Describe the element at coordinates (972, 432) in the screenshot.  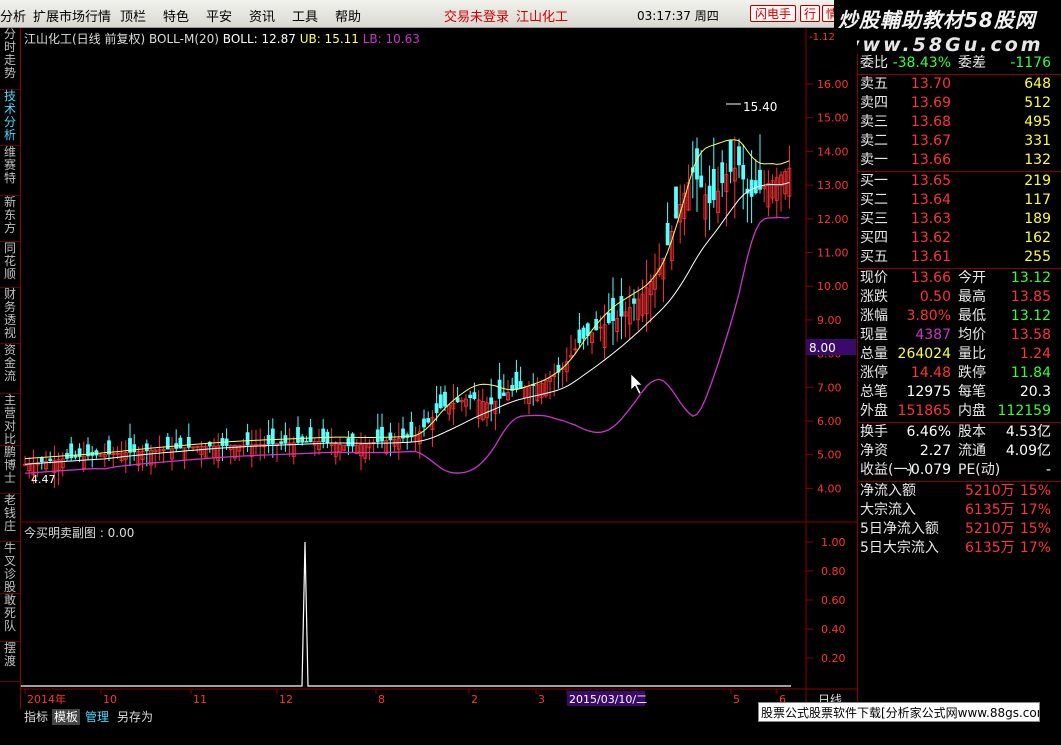
I see `fund-row-0-label2: 股本` at that location.